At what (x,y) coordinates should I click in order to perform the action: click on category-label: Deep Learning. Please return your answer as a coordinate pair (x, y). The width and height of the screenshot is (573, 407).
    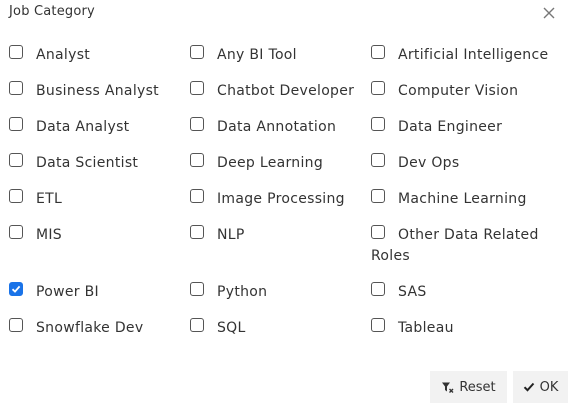
    Looking at the image, I should click on (270, 163).